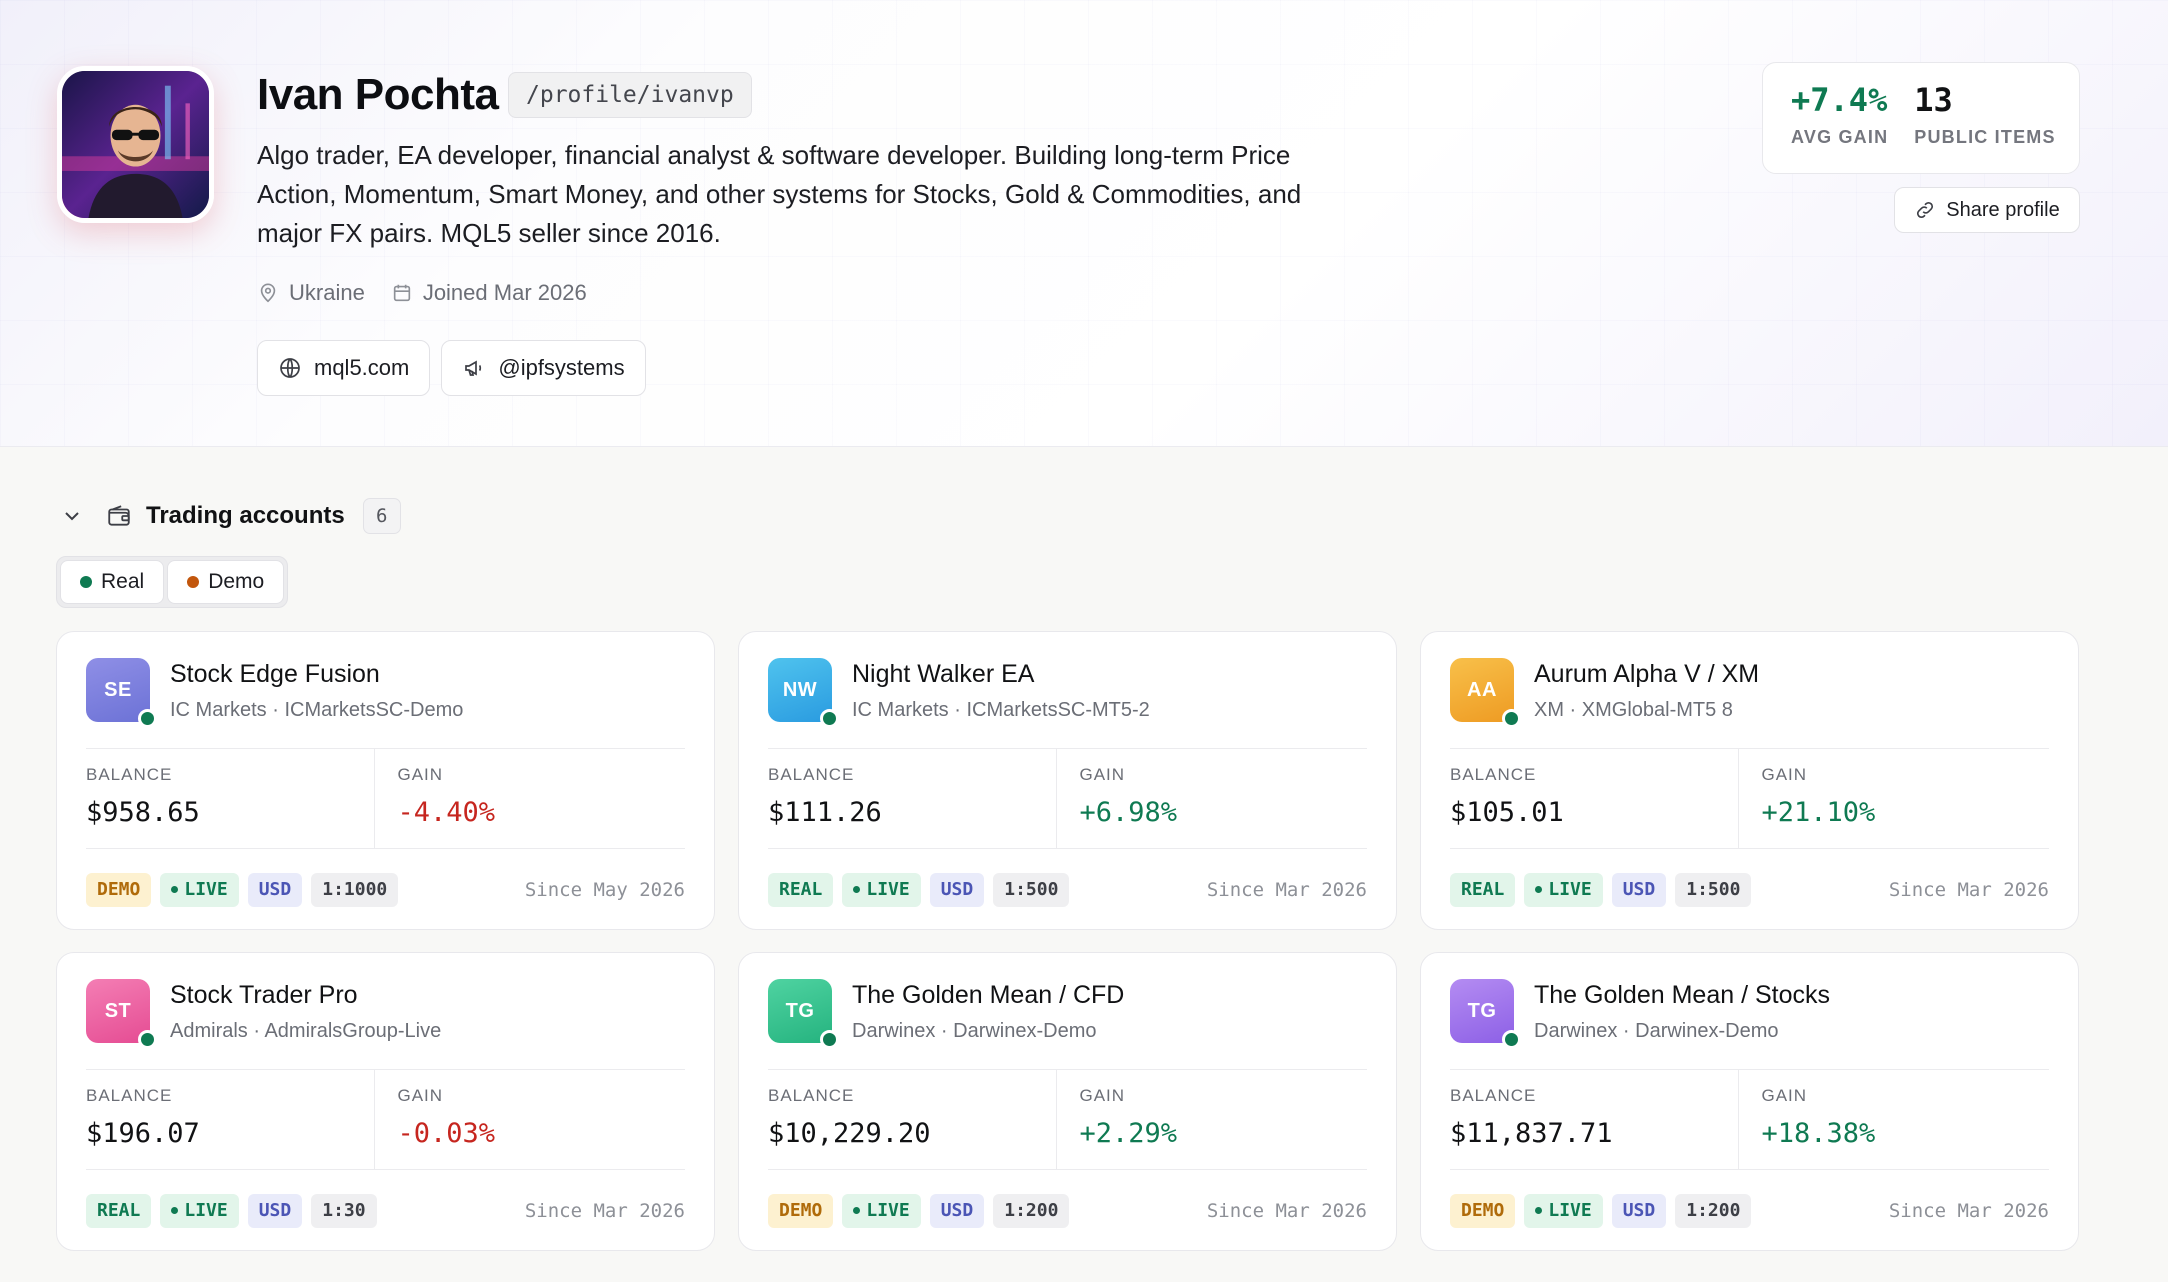  What do you see at coordinates (1713, 889) in the screenshot?
I see `leverage-badge: 1:500` at bounding box center [1713, 889].